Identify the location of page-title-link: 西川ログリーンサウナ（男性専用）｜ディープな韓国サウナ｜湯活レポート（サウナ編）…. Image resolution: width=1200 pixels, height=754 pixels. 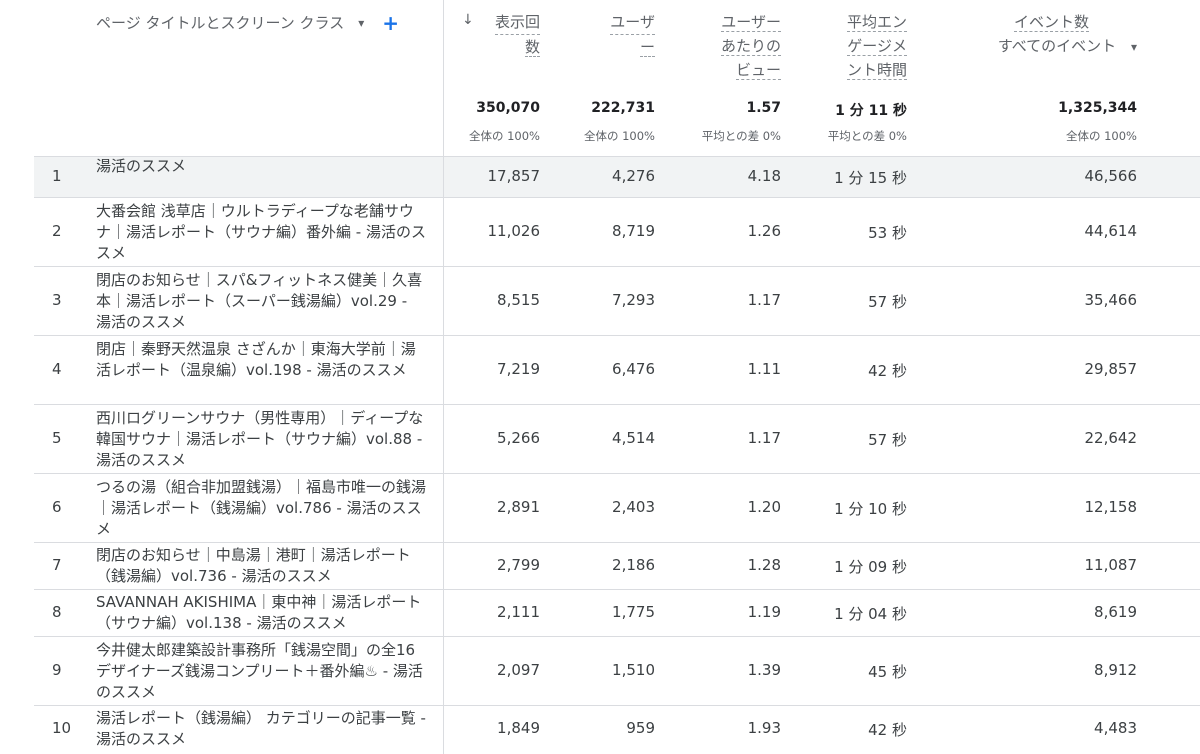
(261, 439).